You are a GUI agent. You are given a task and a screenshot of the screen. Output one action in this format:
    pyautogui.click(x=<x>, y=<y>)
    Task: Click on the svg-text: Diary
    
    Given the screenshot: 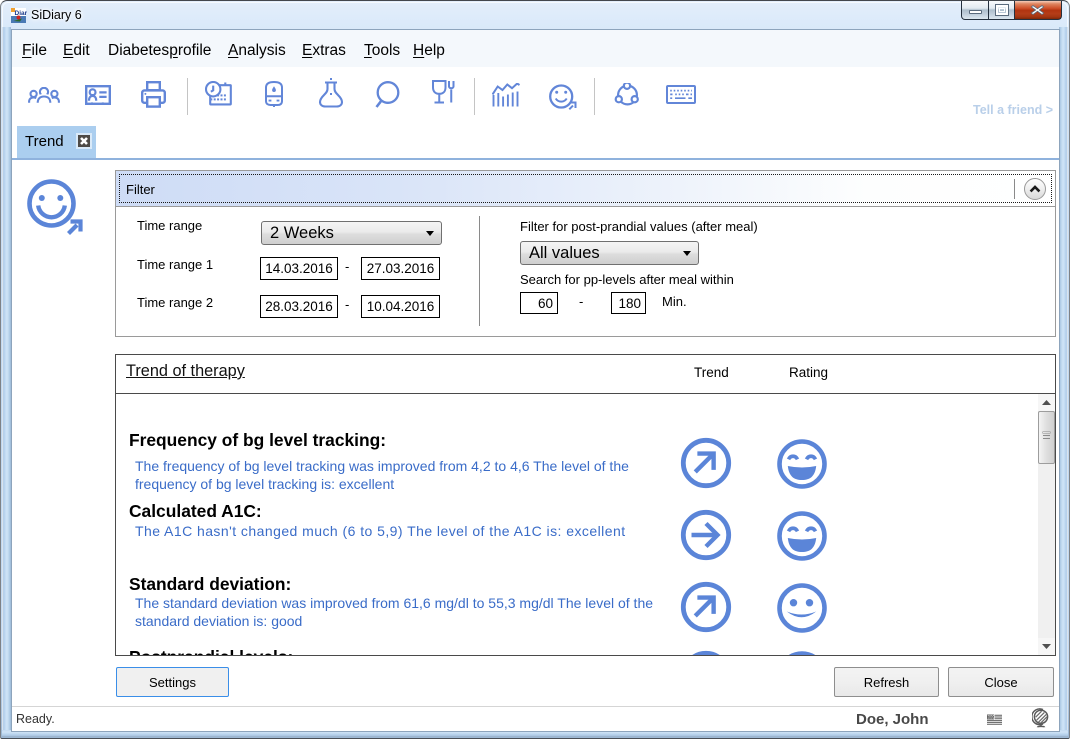 What is the action you would take?
    pyautogui.click(x=21, y=13)
    